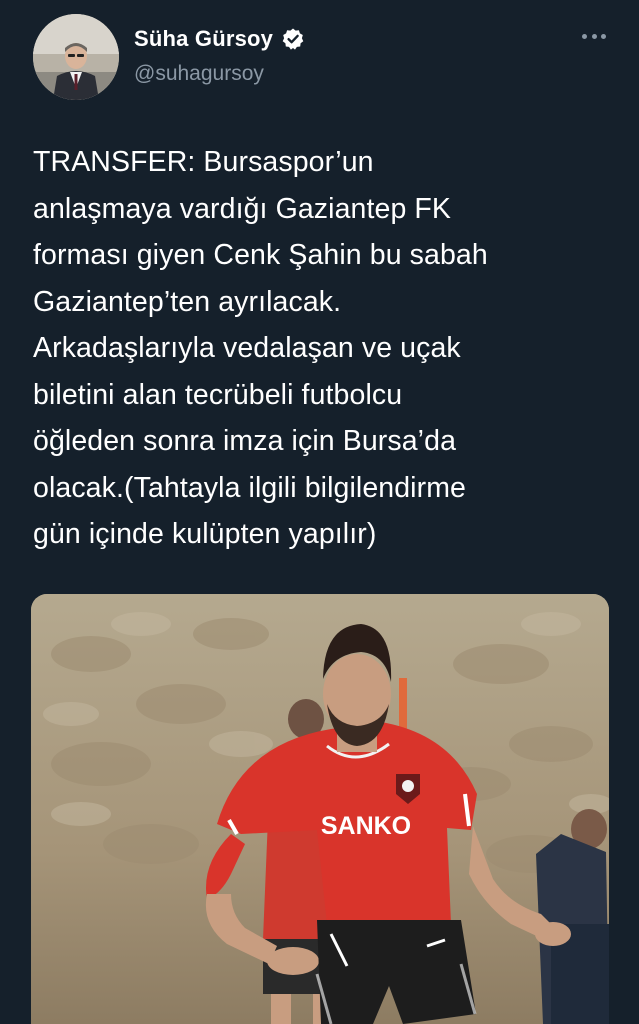 The image size is (639, 1024). Describe the element at coordinates (203, 39) in the screenshot. I see `author-display-name: Süha Gürsoy` at that location.